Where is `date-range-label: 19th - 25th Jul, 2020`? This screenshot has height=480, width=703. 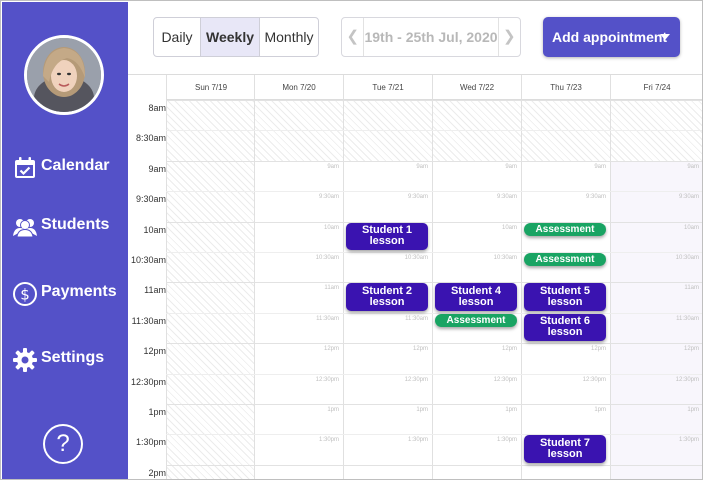
date-range-label: 19th - 25th Jul, 2020 is located at coordinates (431, 37).